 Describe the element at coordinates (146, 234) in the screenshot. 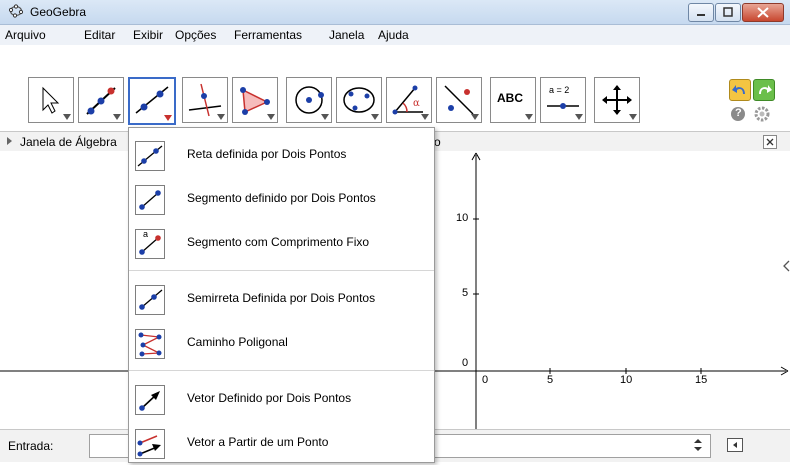

I see `fixed-length-label: a` at that location.